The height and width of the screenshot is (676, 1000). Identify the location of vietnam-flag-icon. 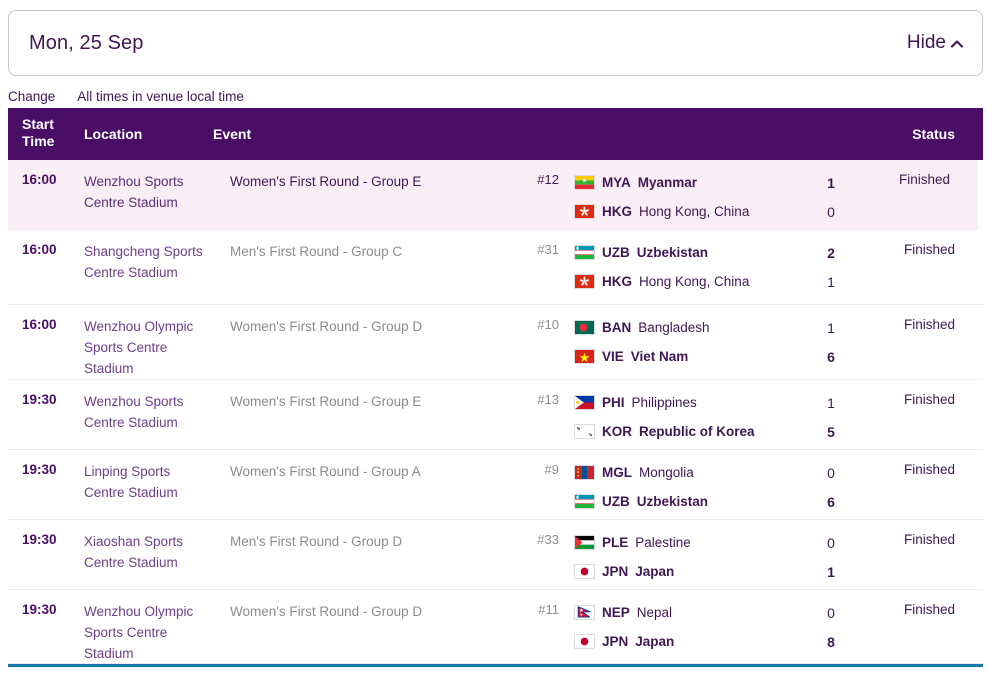
(584, 356).